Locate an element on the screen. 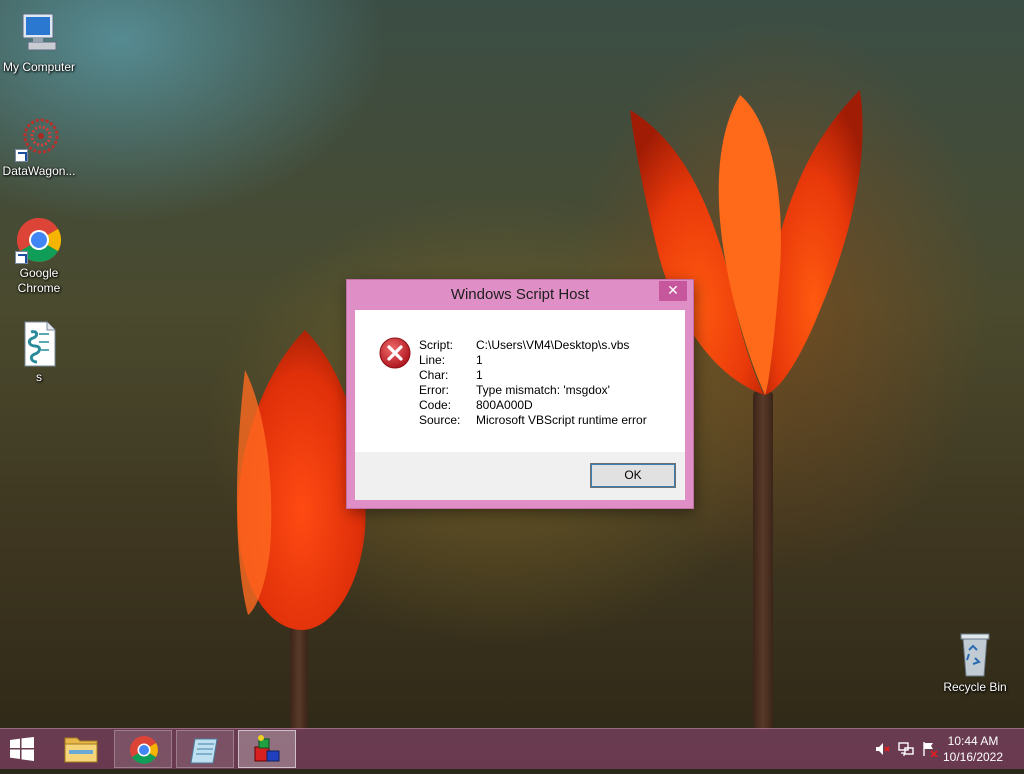 The width and height of the screenshot is (1024, 774). char-label: Char: is located at coordinates (434, 375).